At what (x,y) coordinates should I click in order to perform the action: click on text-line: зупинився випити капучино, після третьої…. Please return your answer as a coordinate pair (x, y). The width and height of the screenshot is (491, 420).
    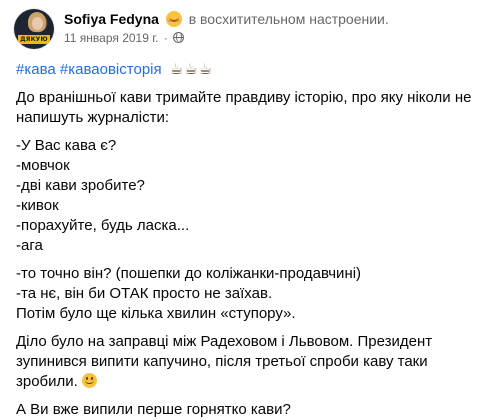
    Looking at the image, I should click on (222, 361).